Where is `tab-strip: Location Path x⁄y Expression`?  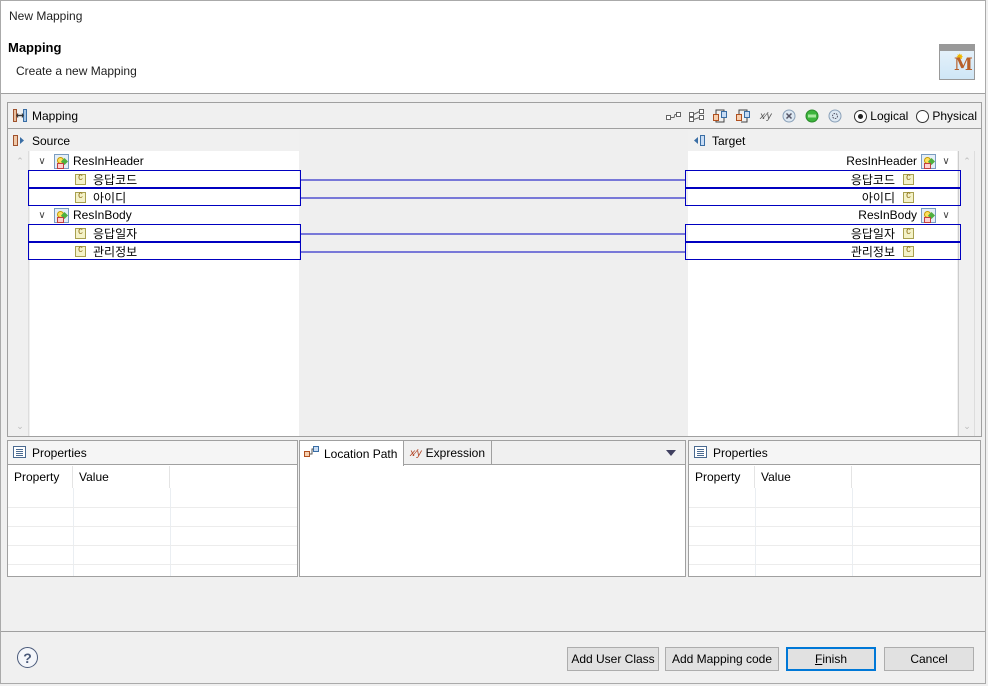 tab-strip: Location Path x⁄y Expression is located at coordinates (492, 453).